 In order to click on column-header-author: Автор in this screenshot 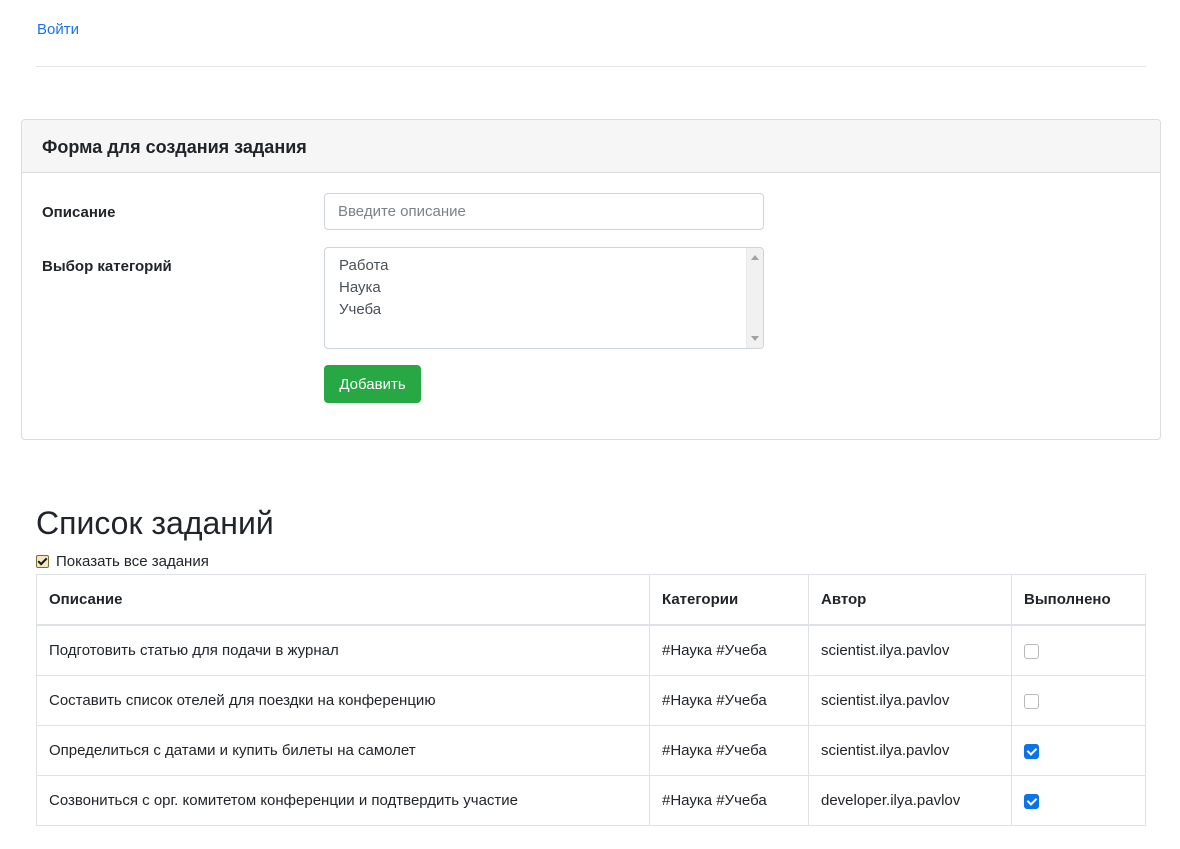, I will do `click(910, 600)`.